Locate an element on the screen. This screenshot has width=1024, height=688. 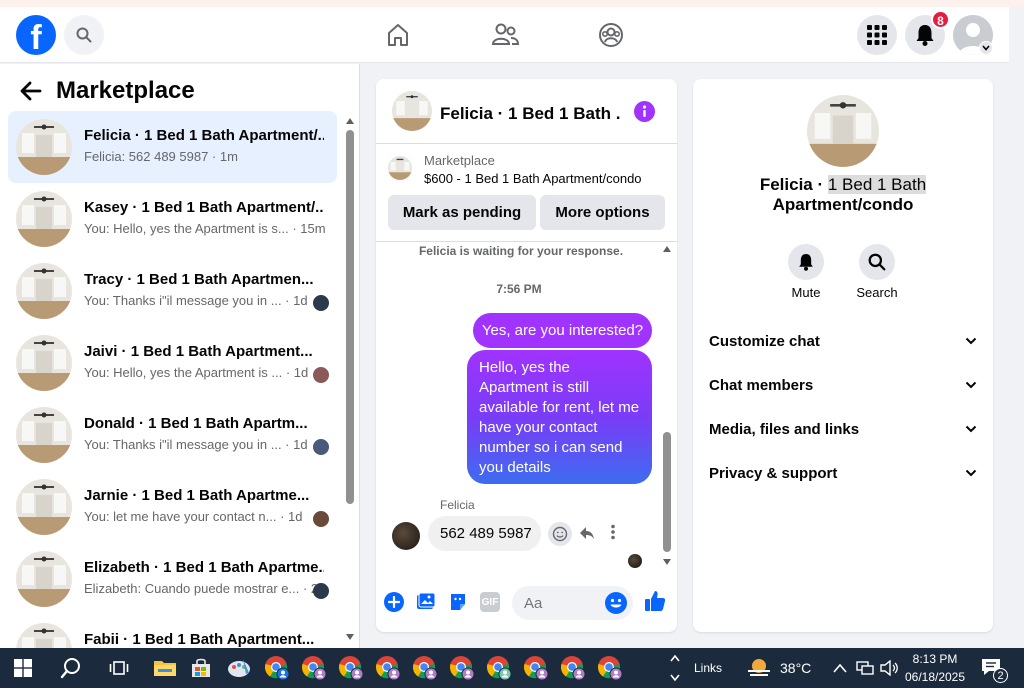
chat-scrollbar is located at coordinates (667, 405).